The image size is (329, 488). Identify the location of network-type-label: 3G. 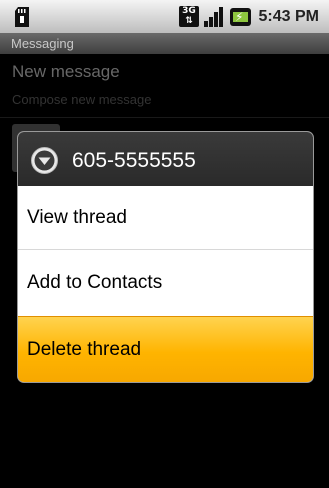
(189, 11).